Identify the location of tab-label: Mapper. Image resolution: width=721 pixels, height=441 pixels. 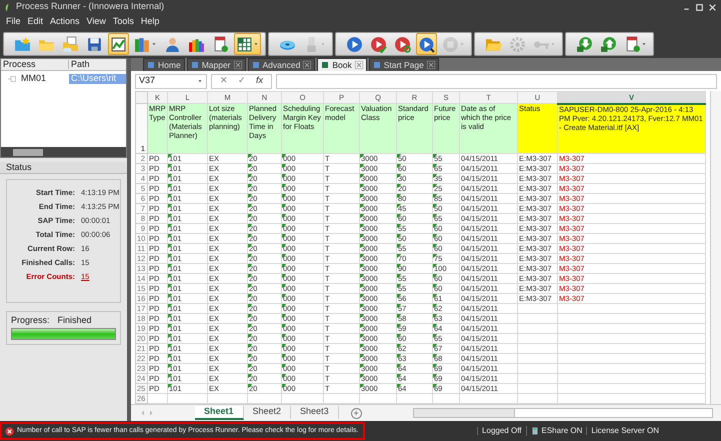
(216, 65).